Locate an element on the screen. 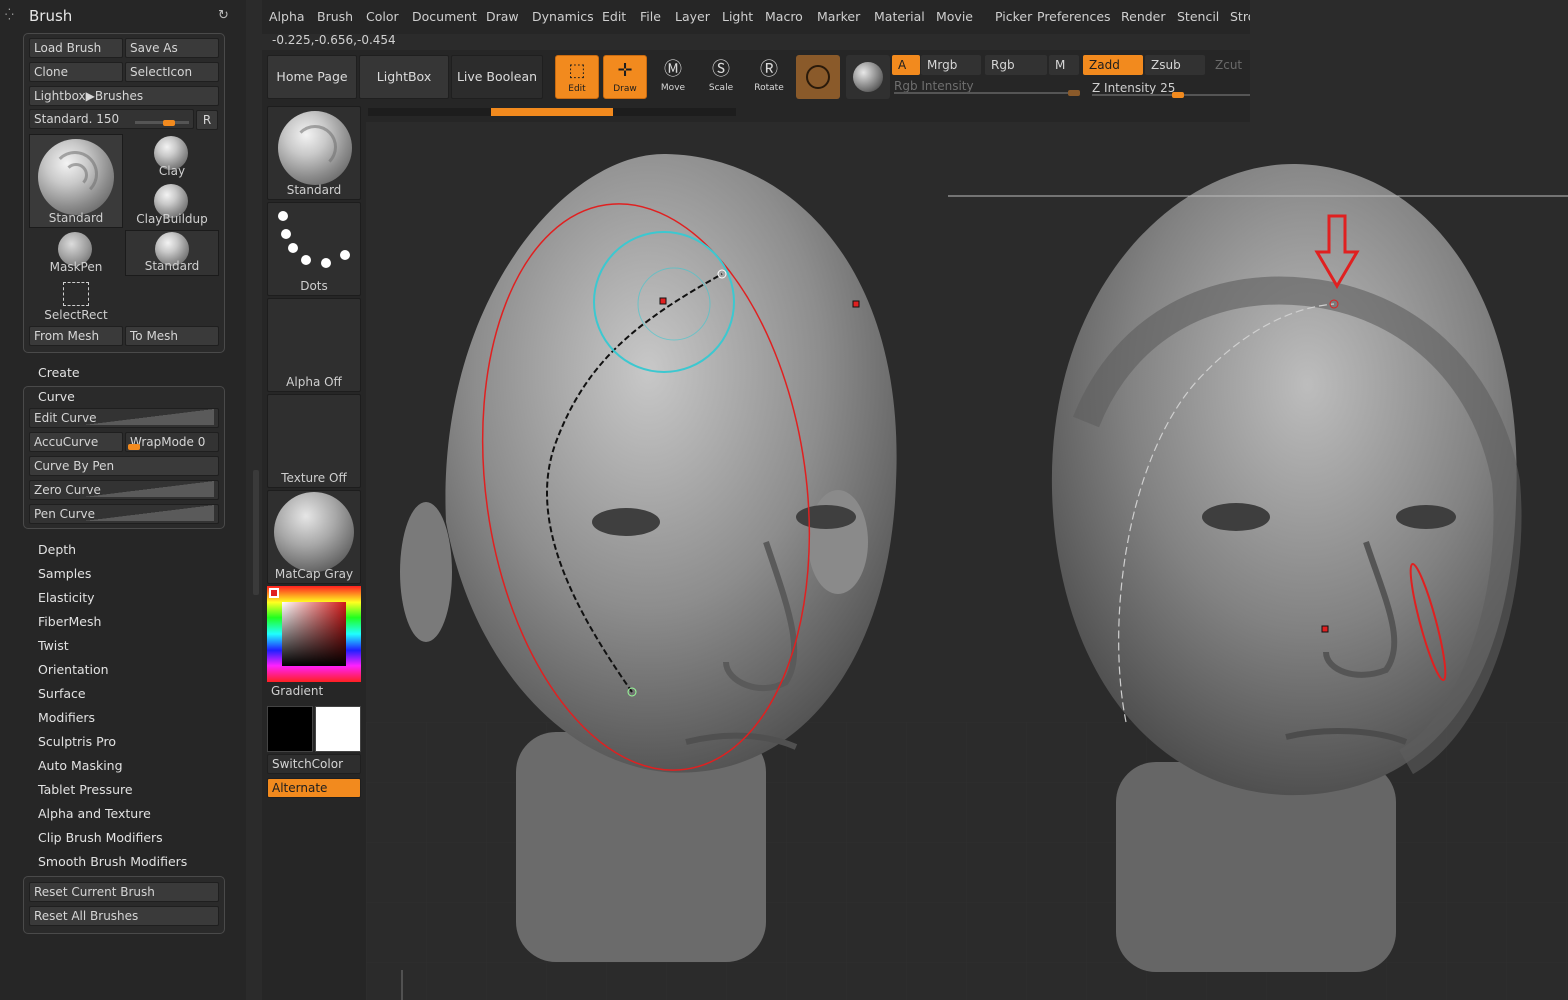 The width and height of the screenshot is (1568, 1000). menu-edit: Edit is located at coordinates (614, 16).